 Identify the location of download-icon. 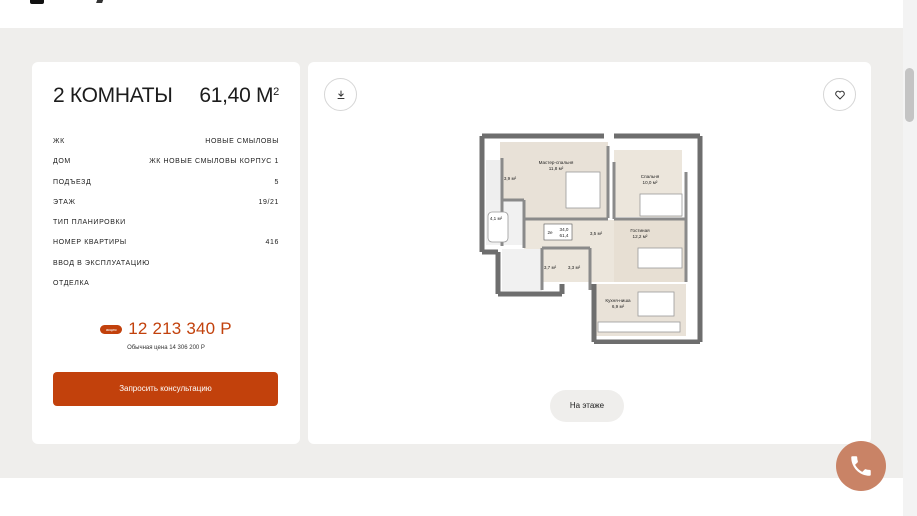
(340, 94).